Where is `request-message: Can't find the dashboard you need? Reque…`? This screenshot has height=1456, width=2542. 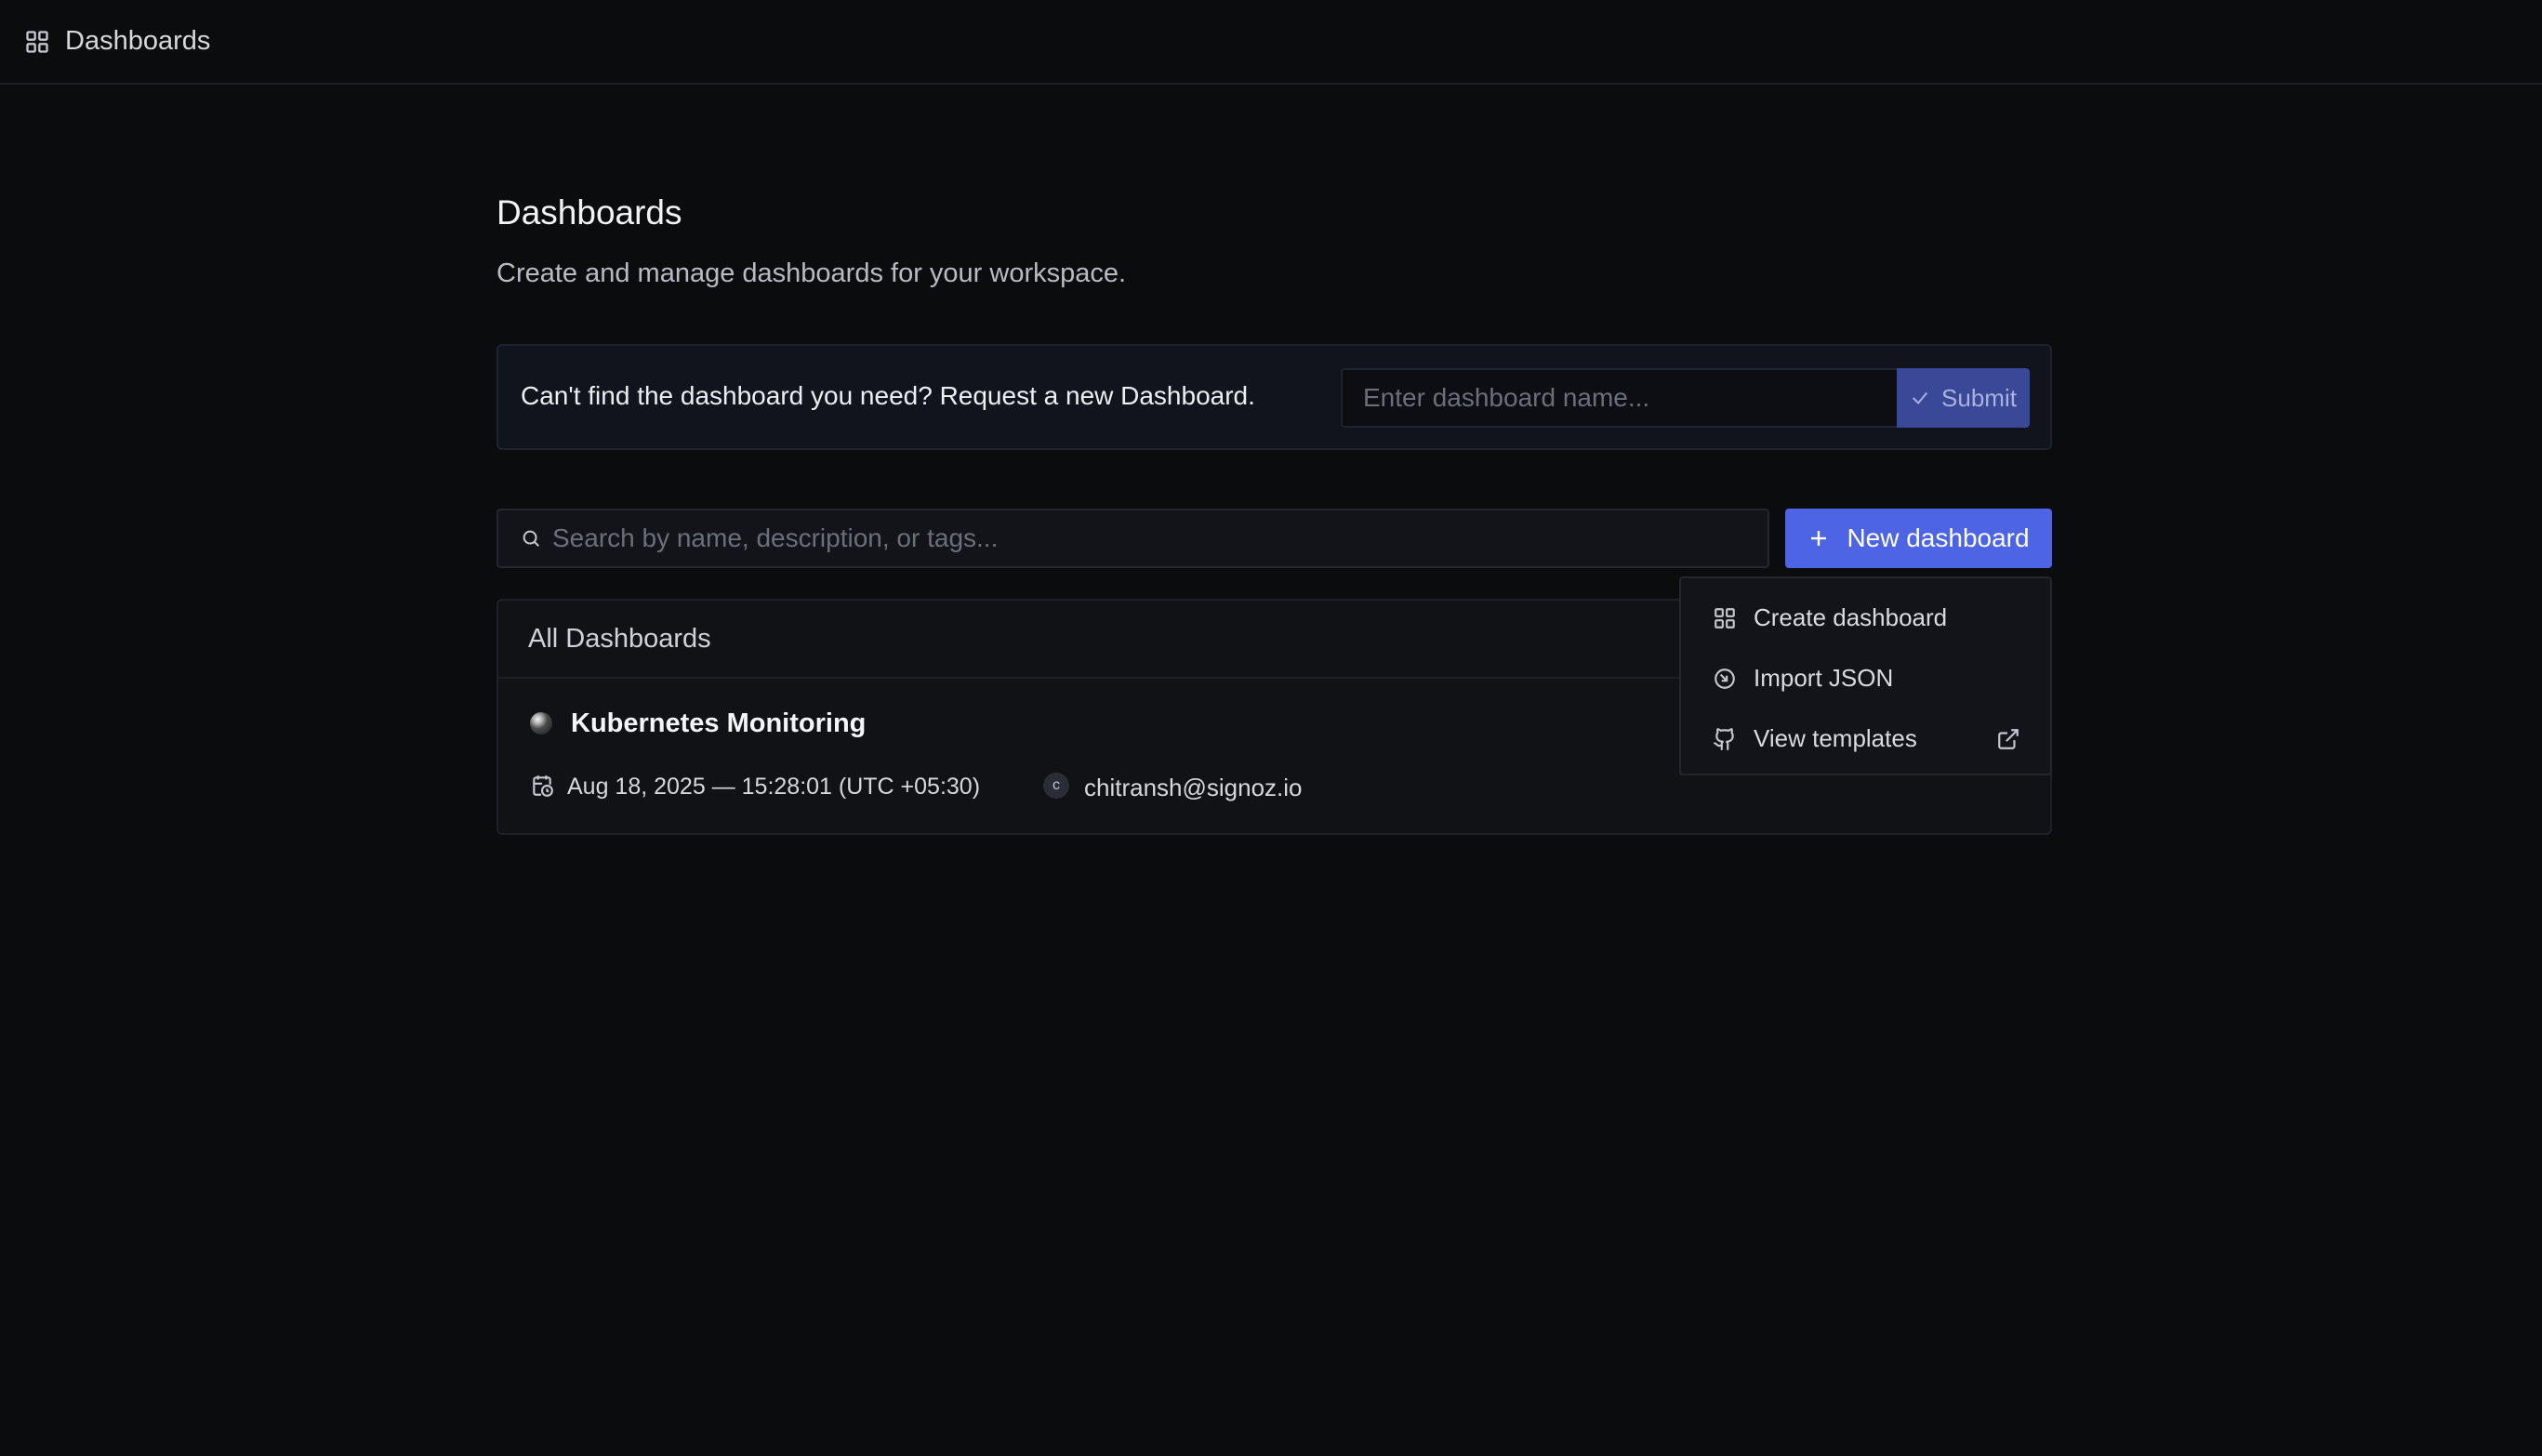 request-message: Can't find the dashboard you need? Reque… is located at coordinates (888, 395).